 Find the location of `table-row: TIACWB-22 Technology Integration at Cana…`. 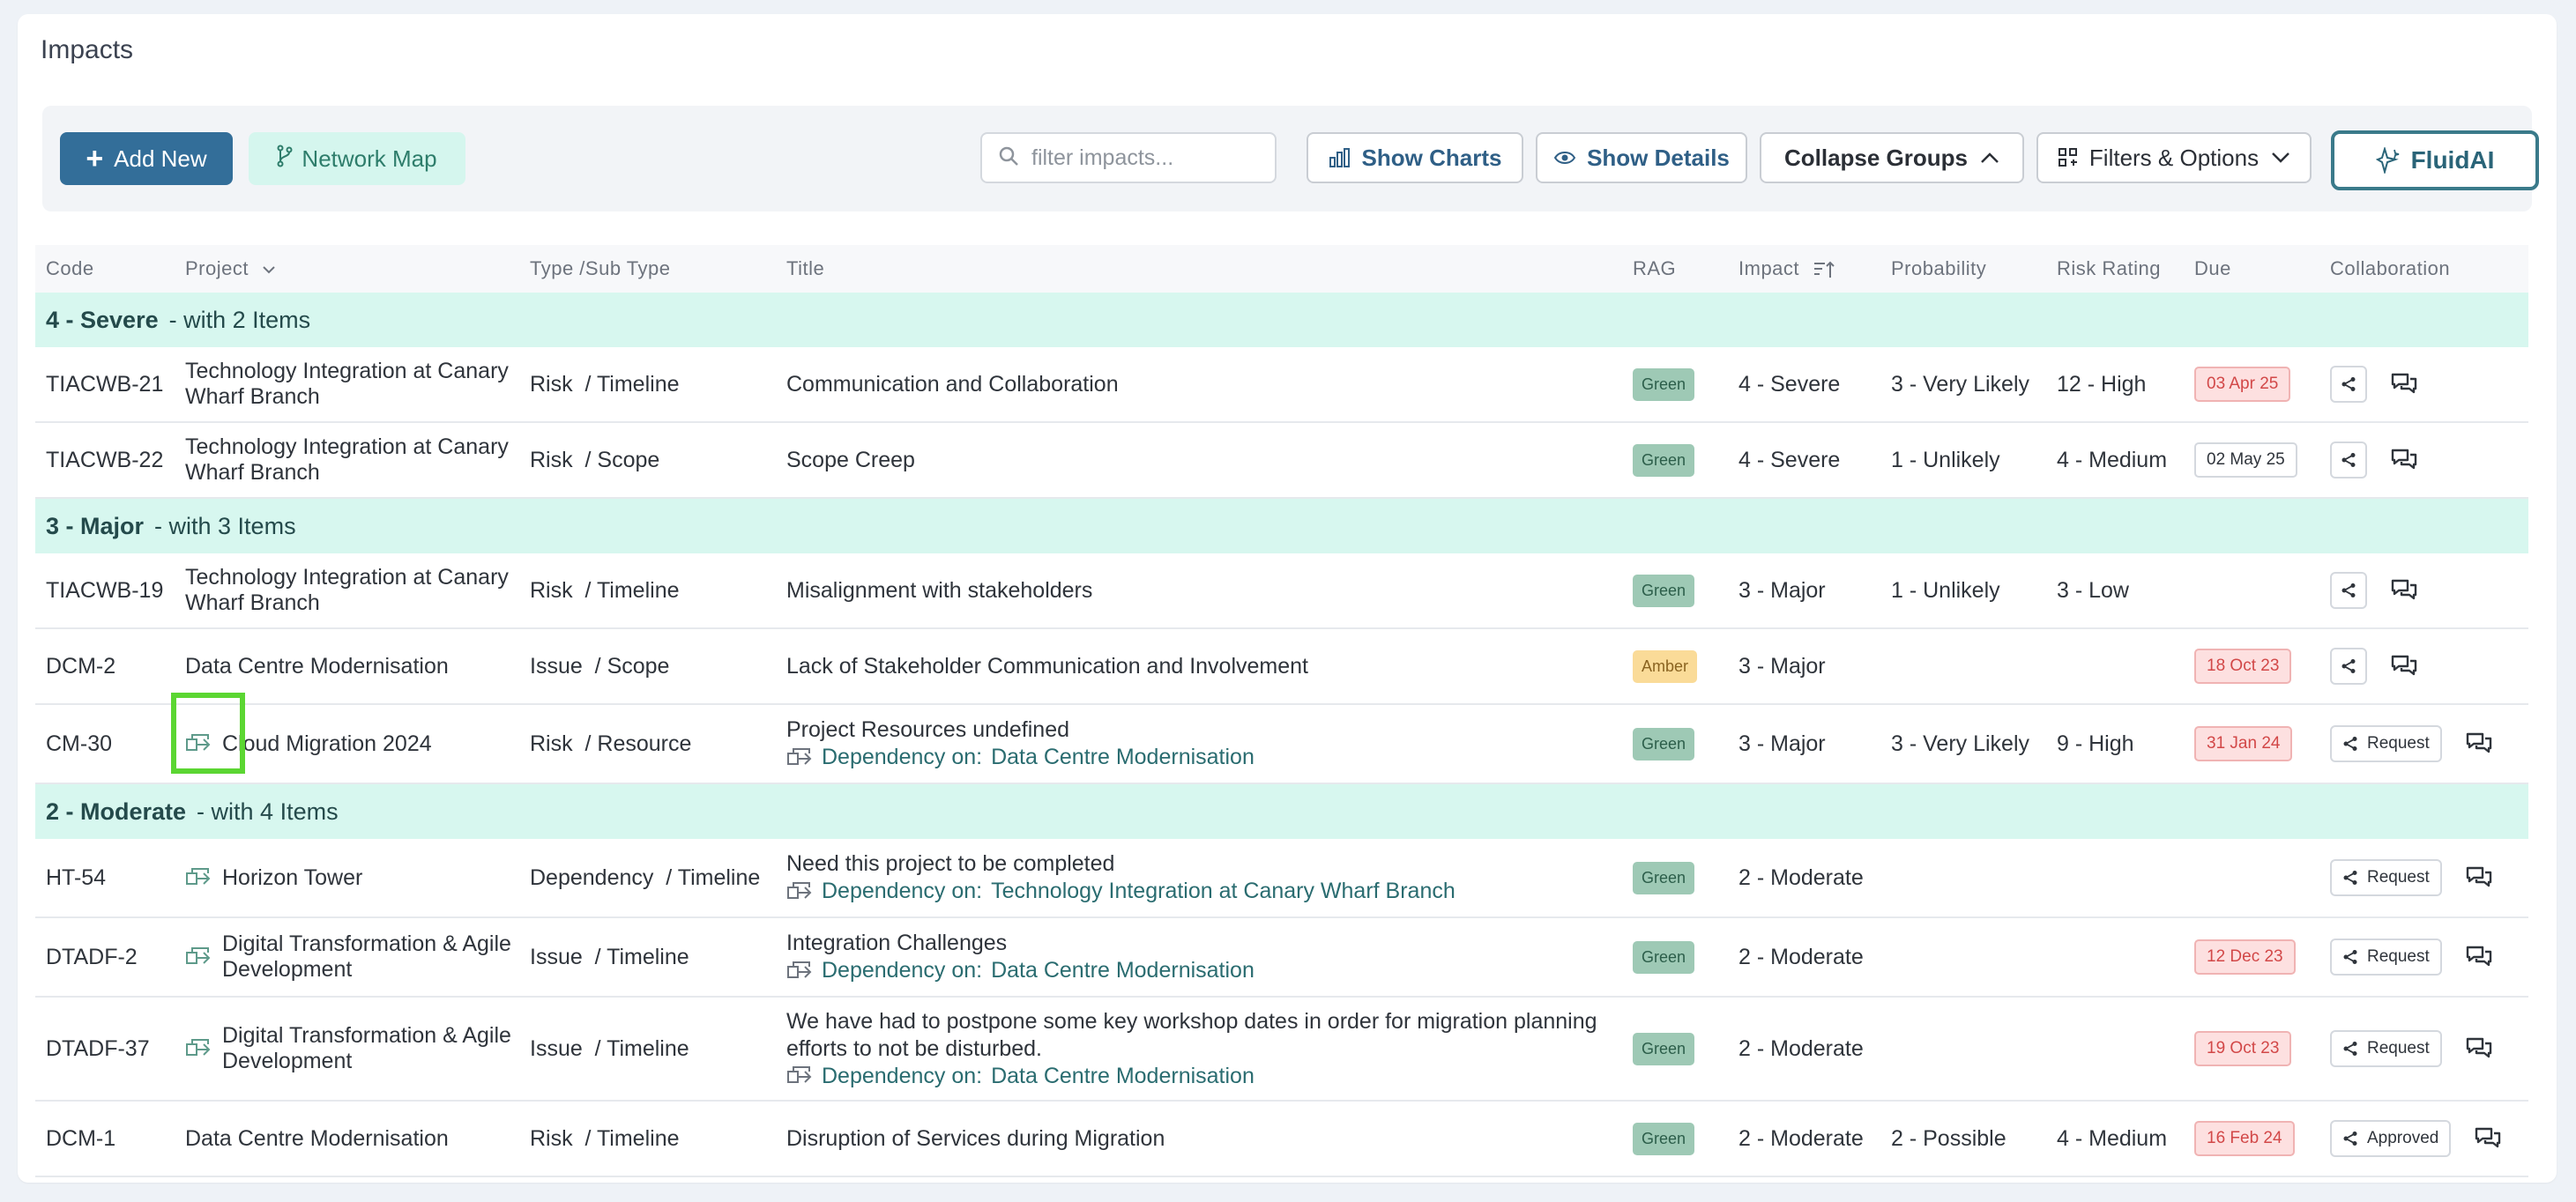

table-row: TIACWB-22 Technology Integration at Cana… is located at coordinates (1281, 460).